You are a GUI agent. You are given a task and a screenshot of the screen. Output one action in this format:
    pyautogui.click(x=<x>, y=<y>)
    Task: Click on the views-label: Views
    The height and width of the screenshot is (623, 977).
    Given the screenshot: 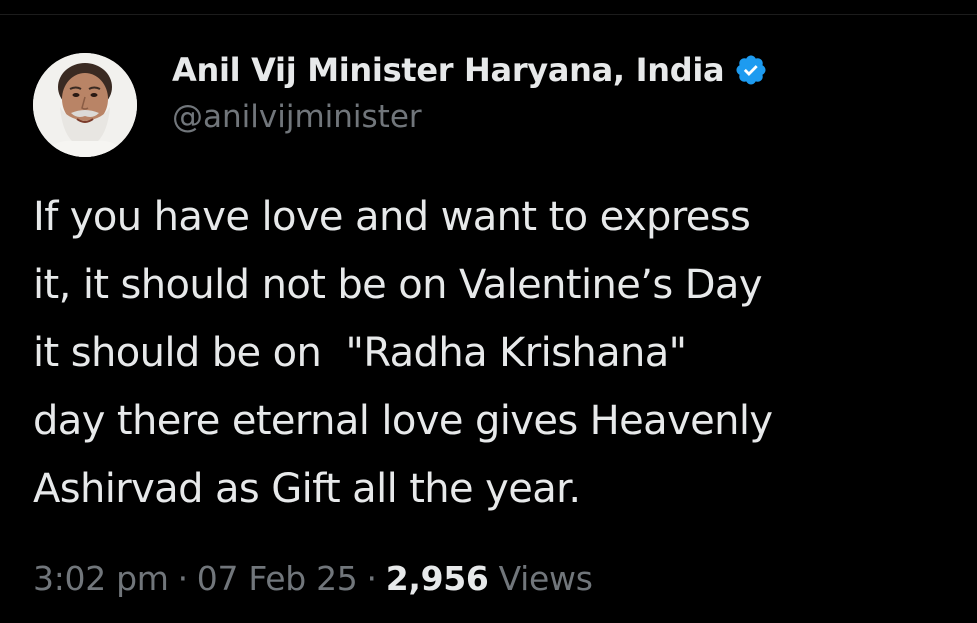 What is the action you would take?
    pyautogui.click(x=545, y=578)
    